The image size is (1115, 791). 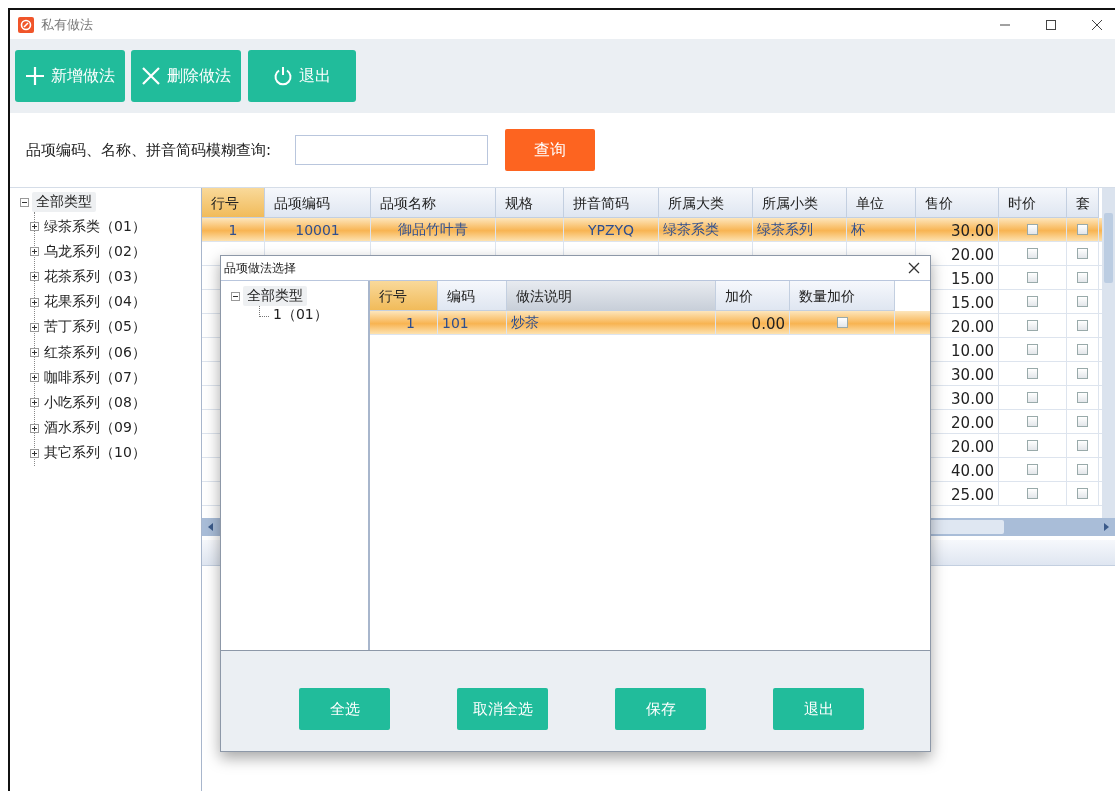 I want to click on table-cell-text: 25.00, so click(x=972, y=494).